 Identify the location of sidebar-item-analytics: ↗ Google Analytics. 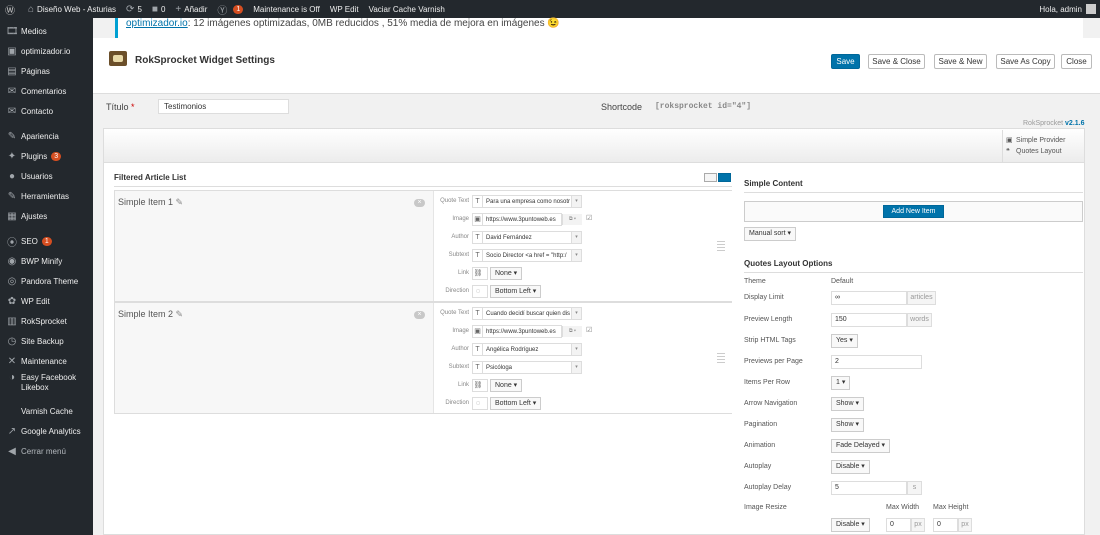
(46, 431).